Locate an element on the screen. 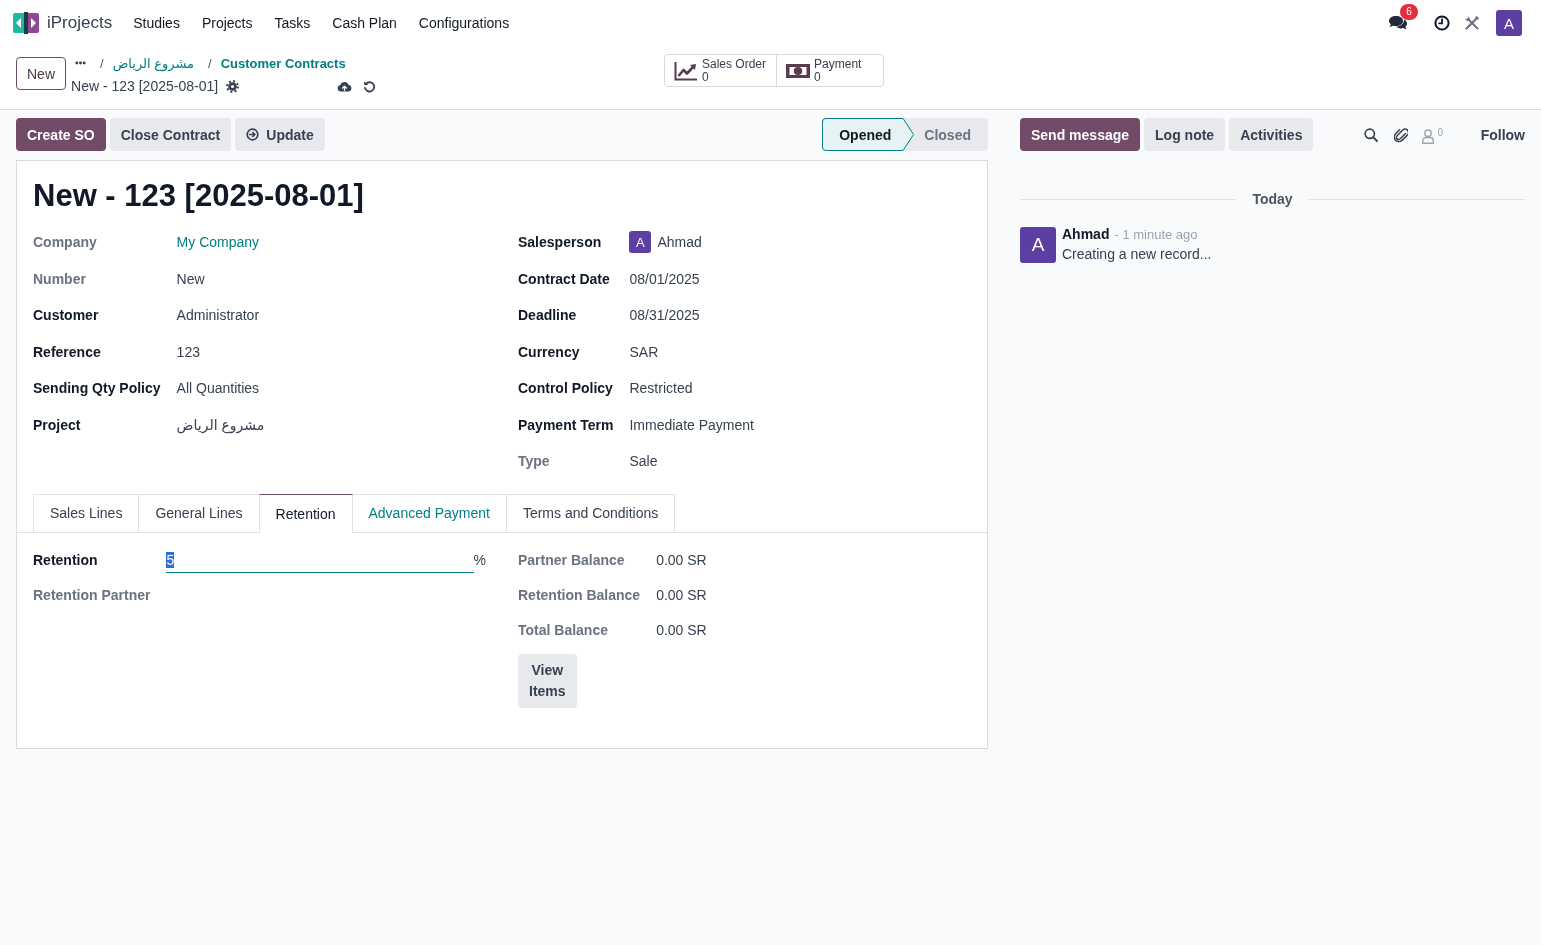 The height and width of the screenshot is (945, 1541). tab: Sales Lines is located at coordinates (86, 512).